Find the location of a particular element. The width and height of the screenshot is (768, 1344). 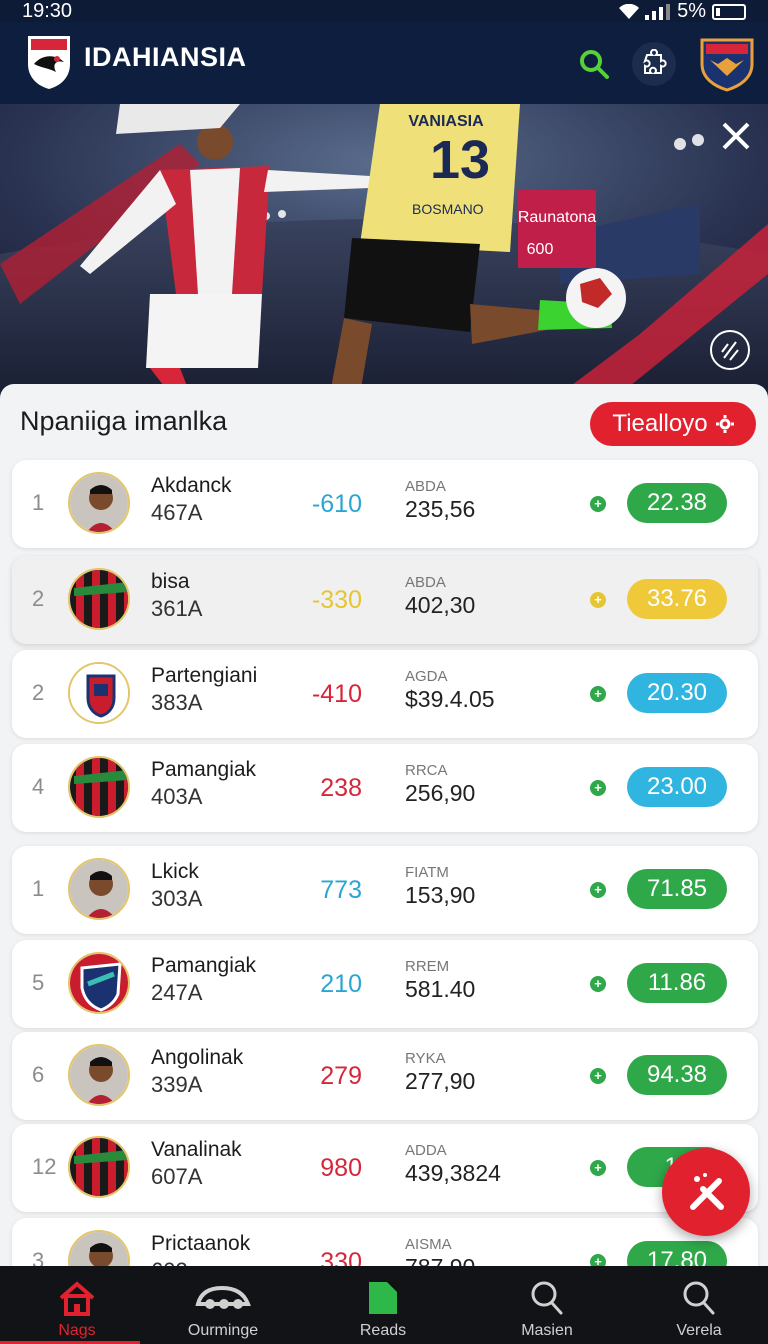

nav-label: Nags is located at coordinates (77, 1330).